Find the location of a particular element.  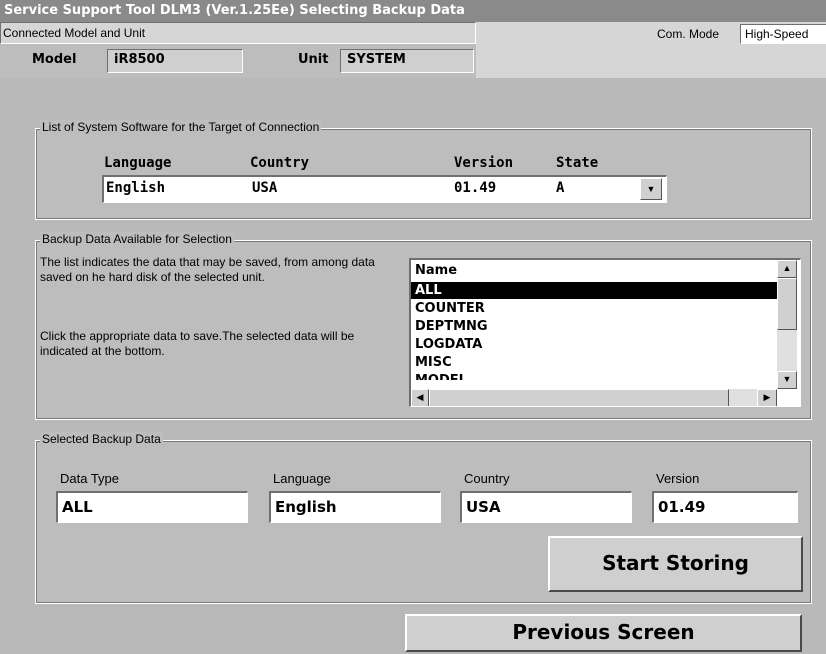

model-value: iR8500 is located at coordinates (175, 61).